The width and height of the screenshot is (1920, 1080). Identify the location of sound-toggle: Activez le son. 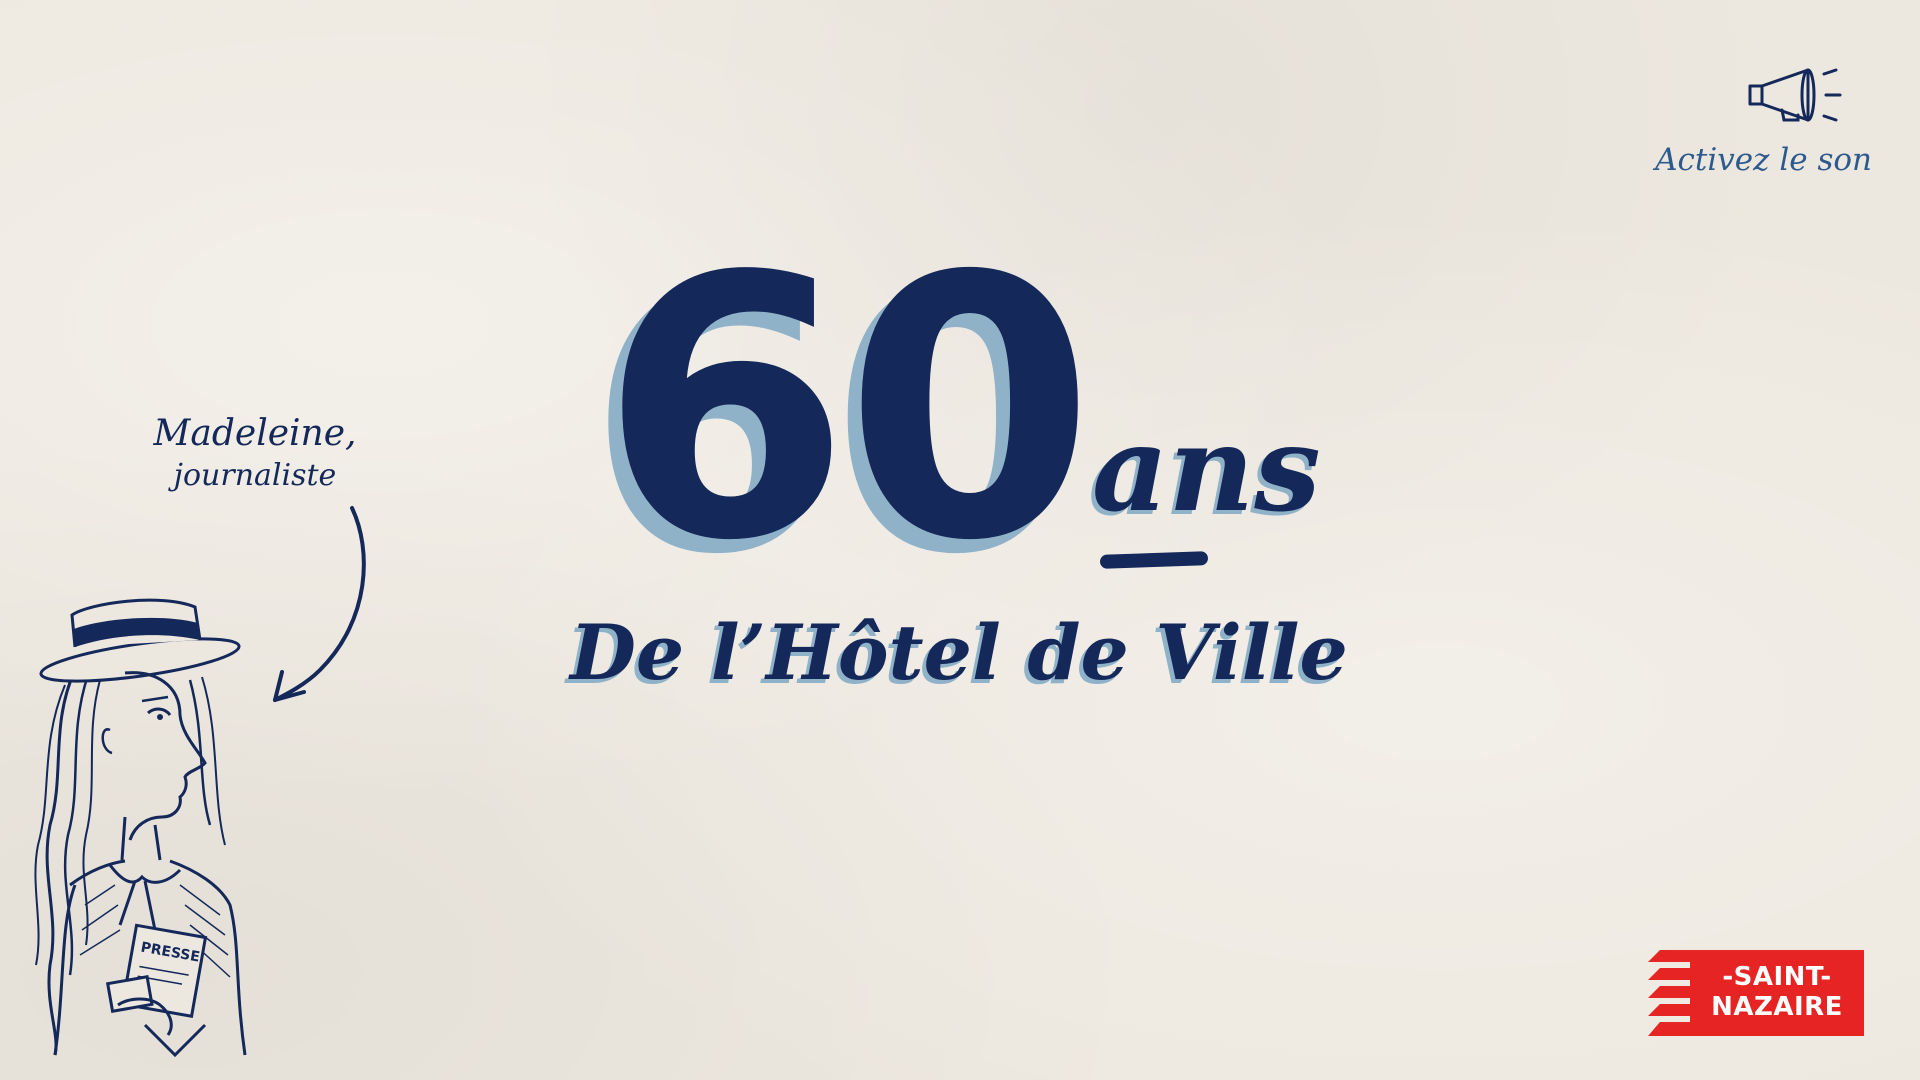
(1761, 122).